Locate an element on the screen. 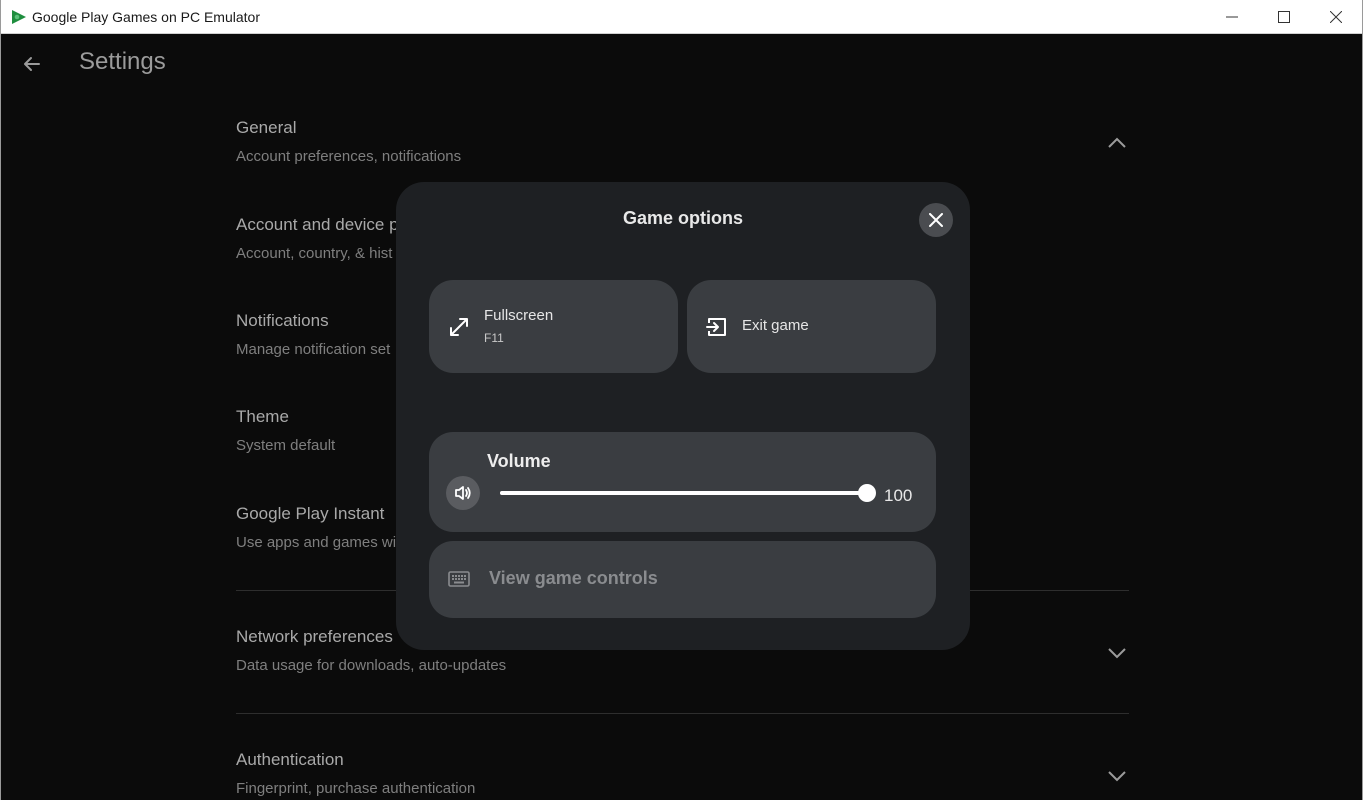  play-games-logo-icon is located at coordinates (19, 16).